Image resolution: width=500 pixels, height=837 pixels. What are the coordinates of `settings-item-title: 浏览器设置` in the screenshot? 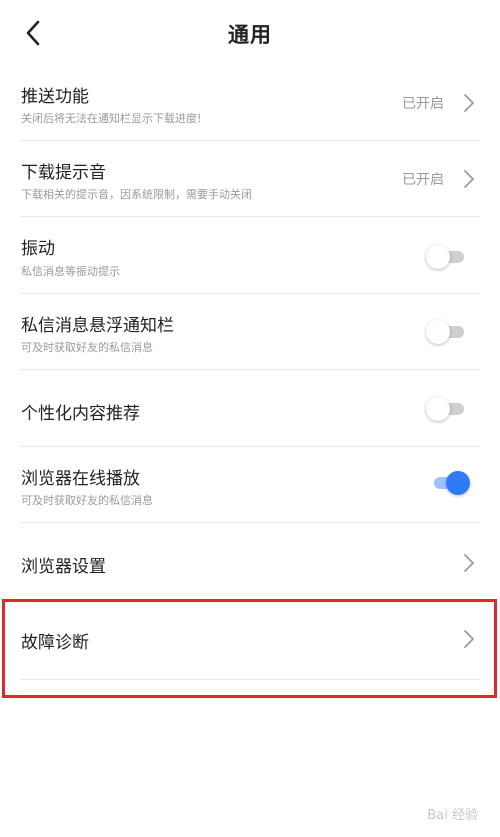 It's located at (63, 567).